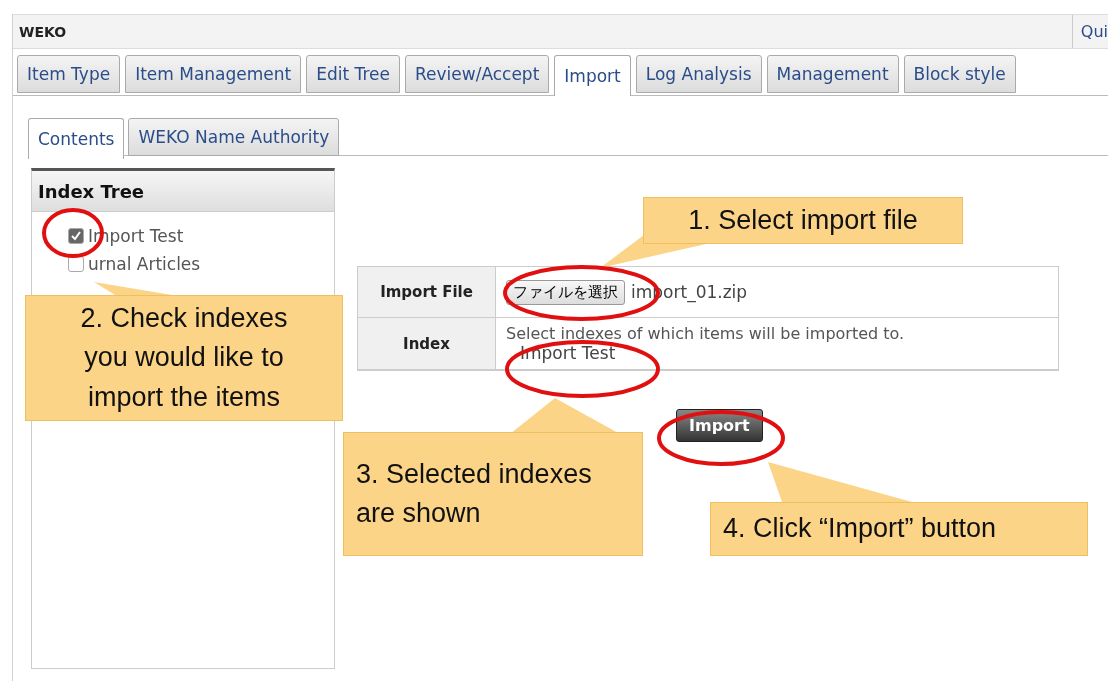 The image size is (1108, 681). I want to click on tab: Block style, so click(959, 74).